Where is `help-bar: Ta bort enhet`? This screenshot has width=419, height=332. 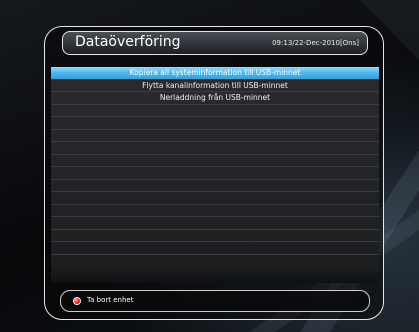 help-bar: Ta bort enhet is located at coordinates (215, 301).